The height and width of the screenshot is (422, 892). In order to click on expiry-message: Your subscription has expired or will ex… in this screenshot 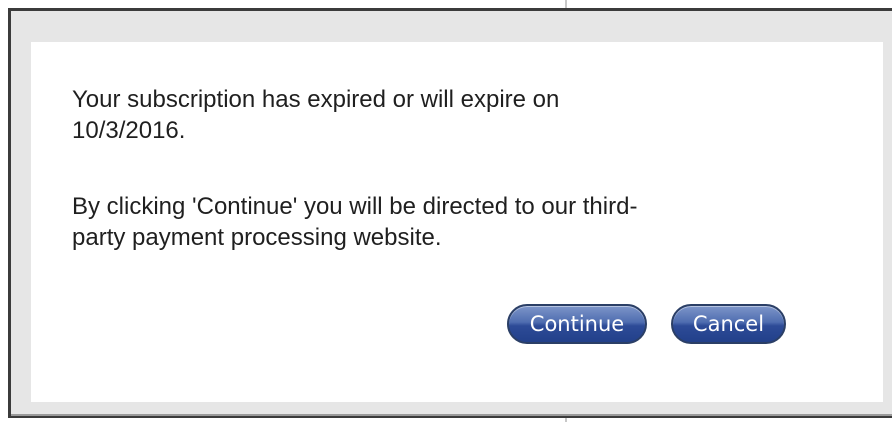, I will do `click(316, 115)`.